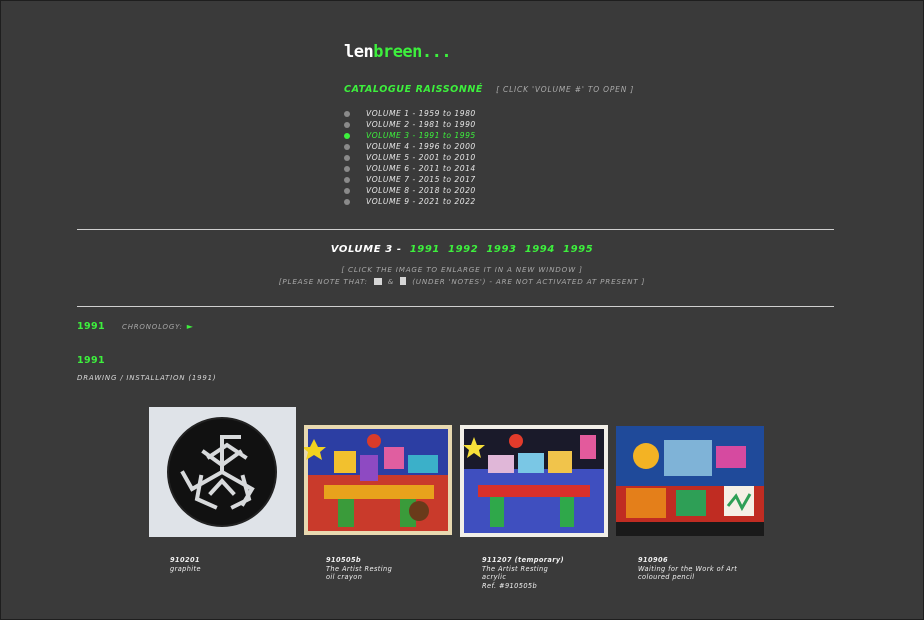 Image resolution: width=924 pixels, height=620 pixels. Describe the element at coordinates (410, 201) in the screenshot. I see `volume-link-9: VOLUME 9 - 2021 to 2022` at that location.